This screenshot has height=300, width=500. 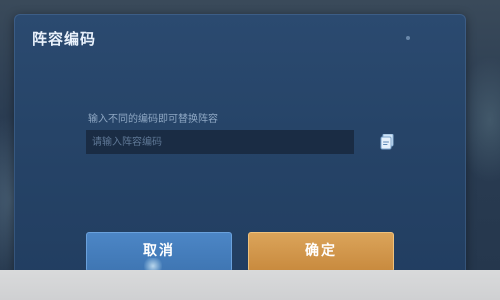 I want to click on dialog-title: 阵容编码, so click(x=64, y=39).